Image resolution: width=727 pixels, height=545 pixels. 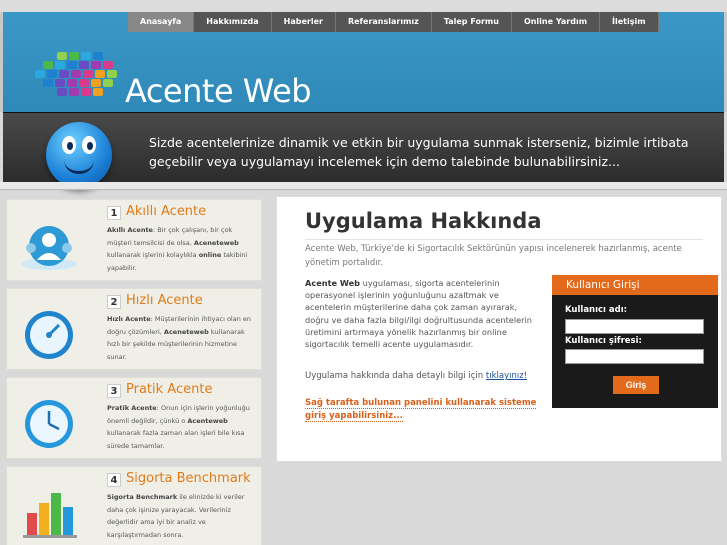 What do you see at coordinates (114, 480) in the screenshot?
I see `feature-number: 4` at bounding box center [114, 480].